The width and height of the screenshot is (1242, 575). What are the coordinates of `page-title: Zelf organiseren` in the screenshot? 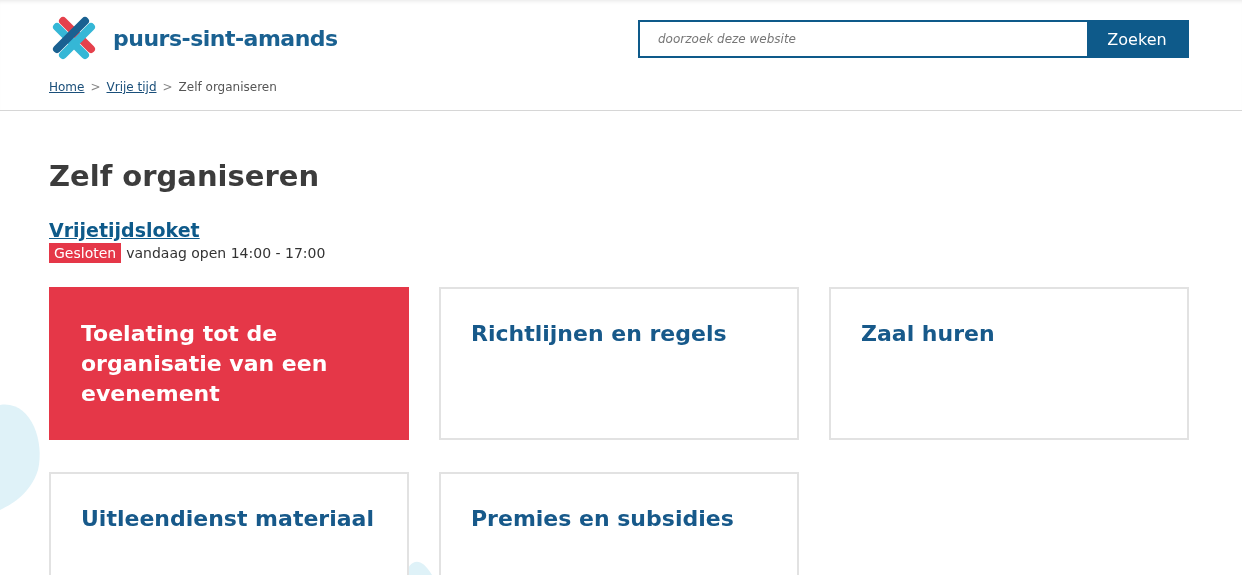 It's located at (185, 176).